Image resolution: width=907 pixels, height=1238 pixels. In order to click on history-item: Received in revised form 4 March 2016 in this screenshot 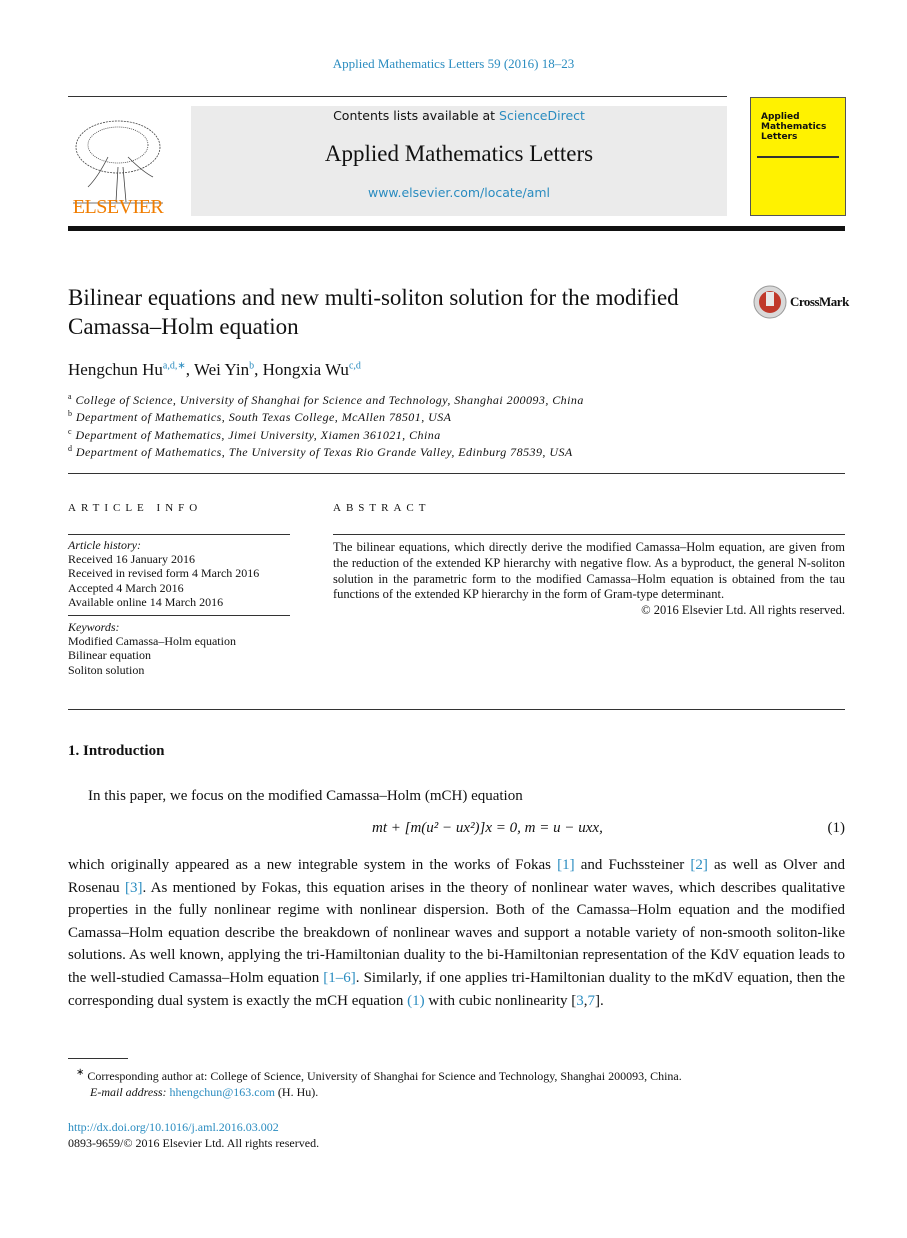, I will do `click(164, 573)`.